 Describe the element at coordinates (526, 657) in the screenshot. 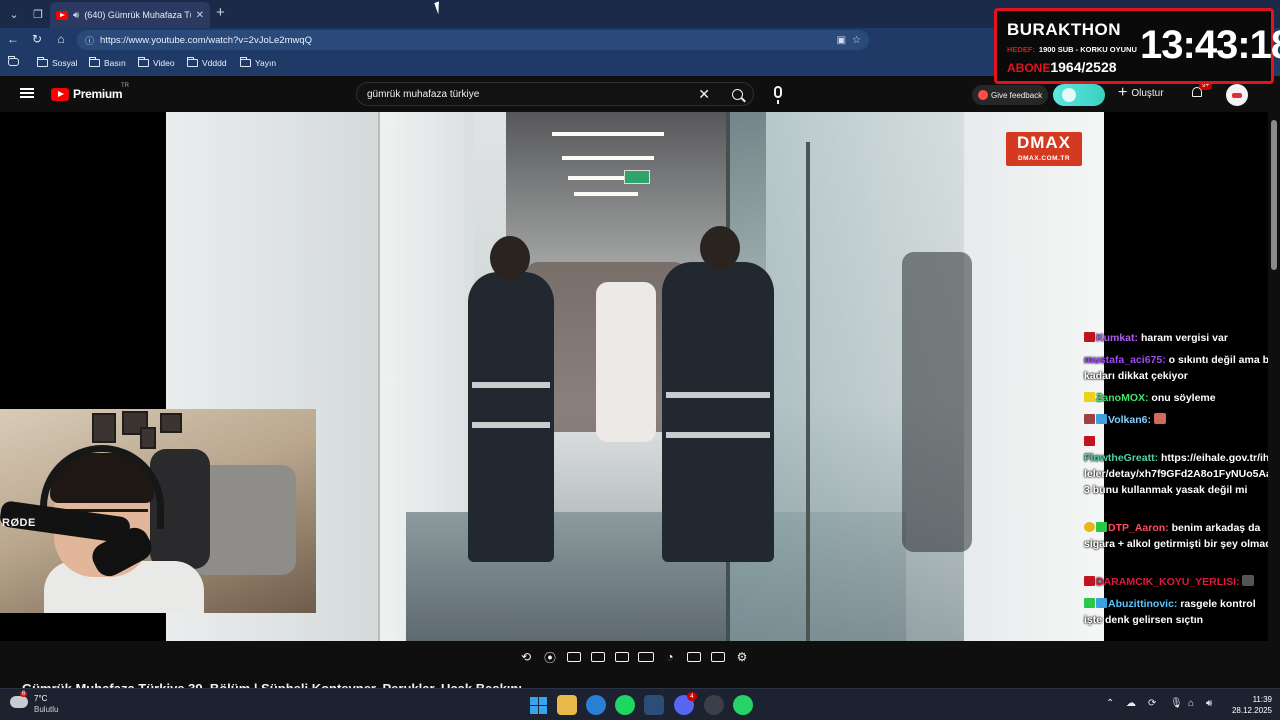

I see `loop-icon: ⟲` at that location.